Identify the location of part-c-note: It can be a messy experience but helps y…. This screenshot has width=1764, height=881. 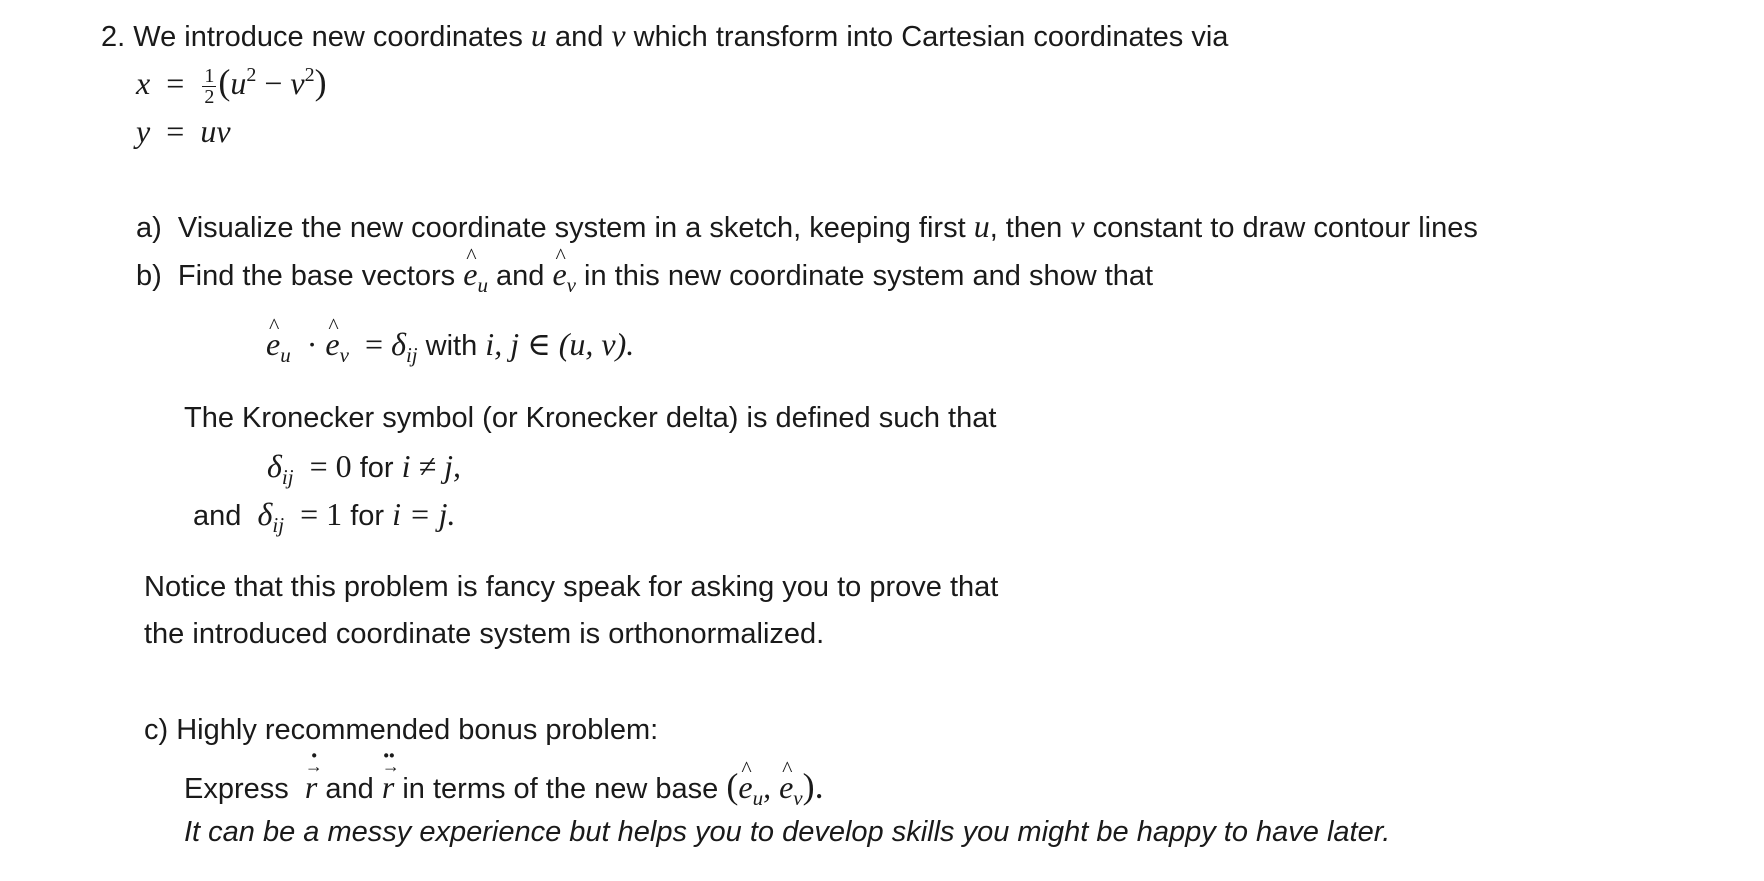
(787, 832).